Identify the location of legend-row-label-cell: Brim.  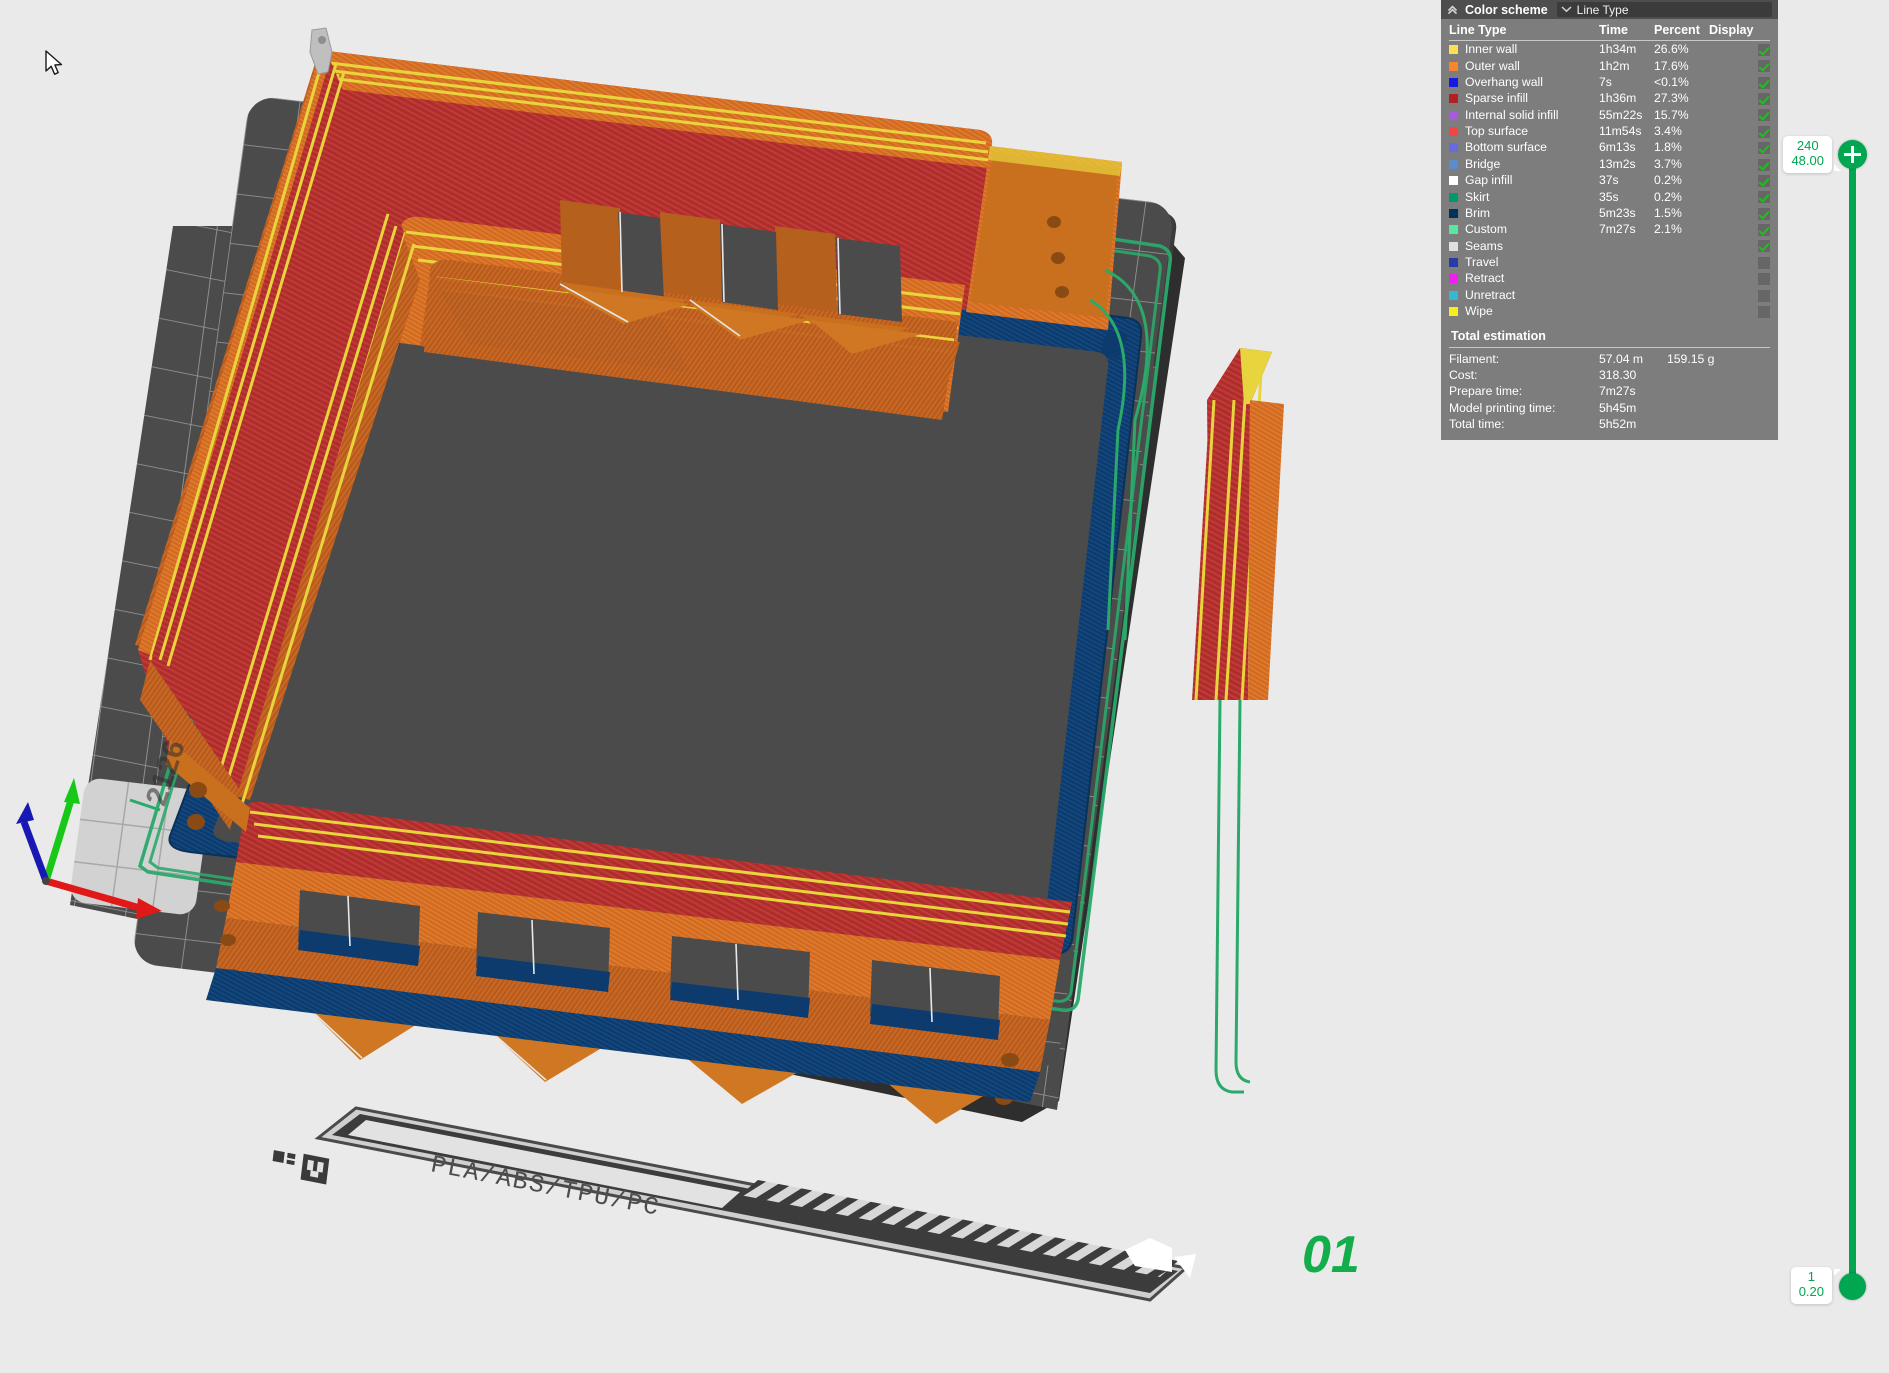
(1524, 213).